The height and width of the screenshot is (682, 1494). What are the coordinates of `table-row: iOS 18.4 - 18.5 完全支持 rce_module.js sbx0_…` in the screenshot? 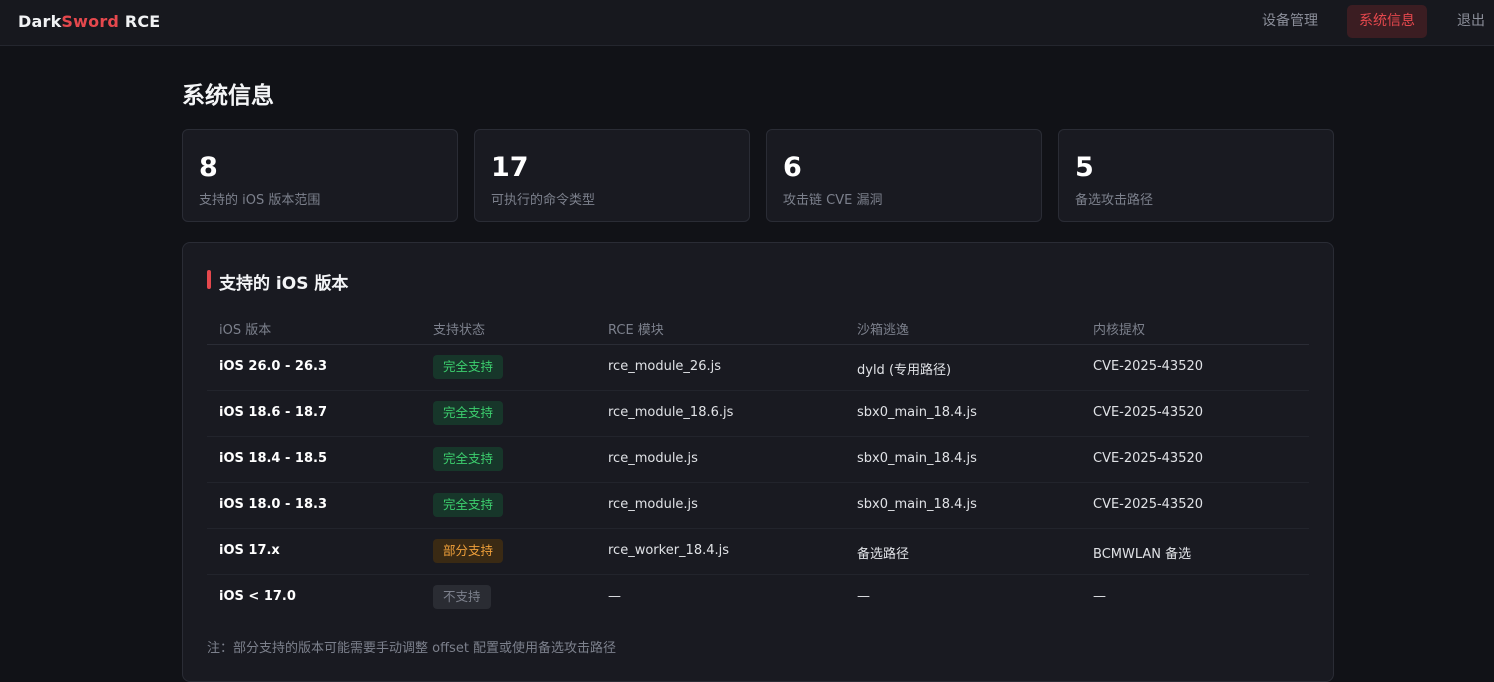 It's located at (758, 460).